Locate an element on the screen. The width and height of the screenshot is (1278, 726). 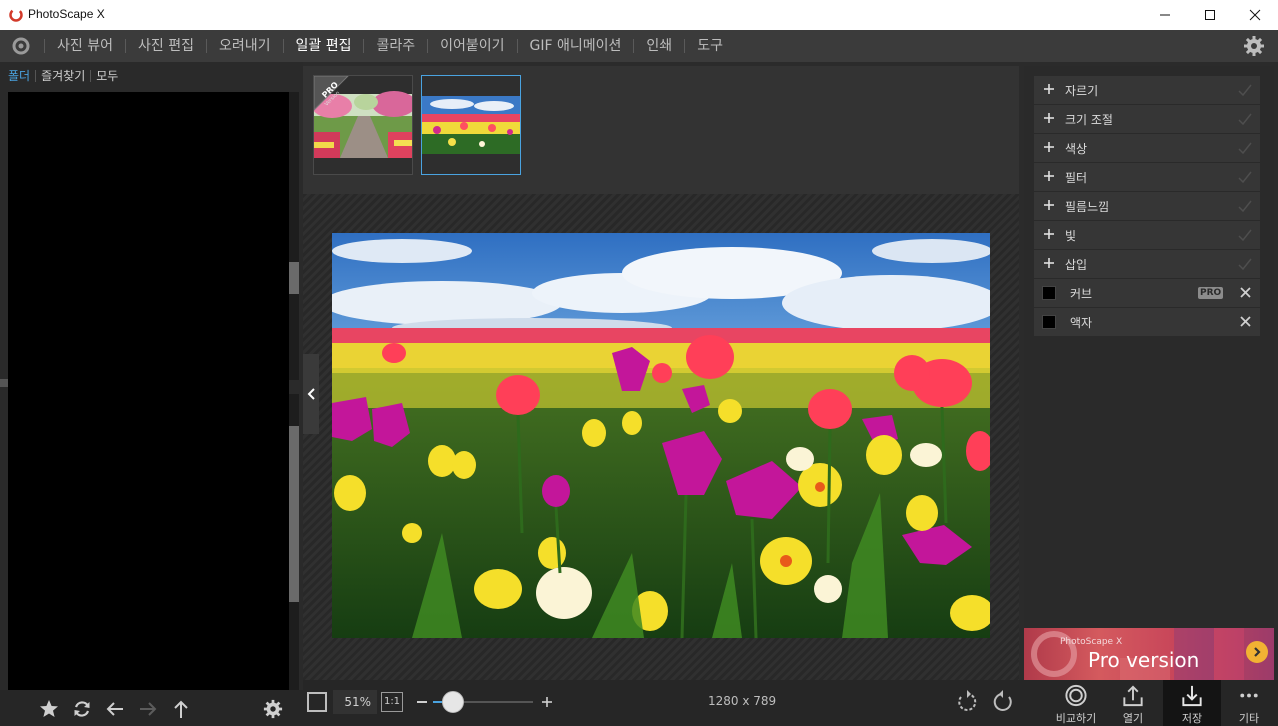
tab-favorites: 즐겨찾기 is located at coordinates (63, 76).